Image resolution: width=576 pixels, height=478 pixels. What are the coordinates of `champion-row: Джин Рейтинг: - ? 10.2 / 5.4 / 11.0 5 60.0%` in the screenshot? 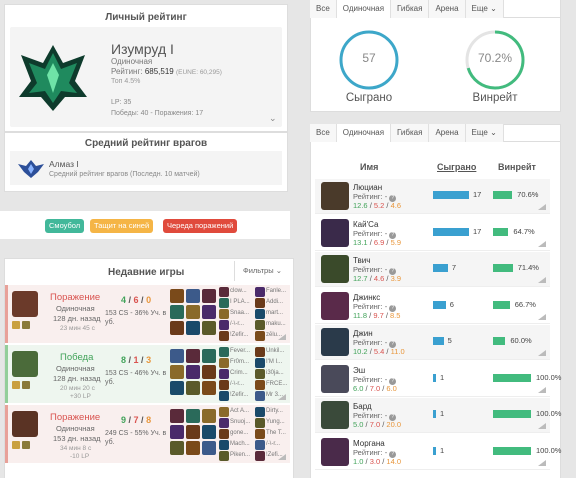 It's located at (432, 342).